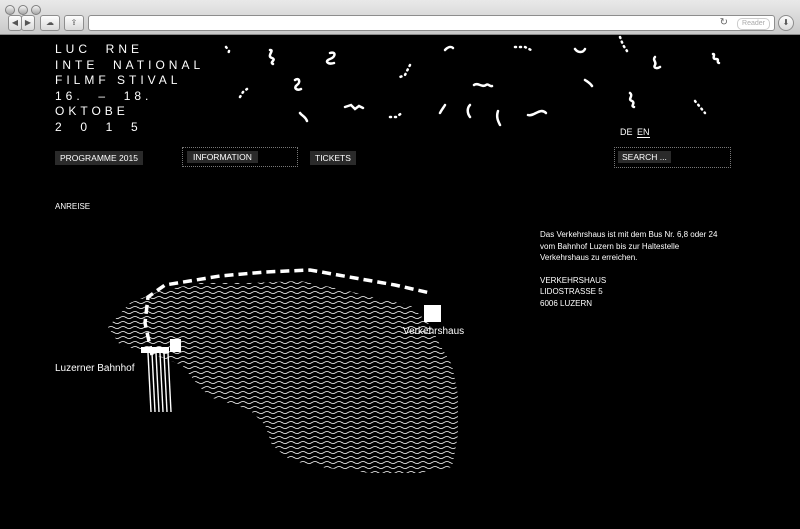  Describe the element at coordinates (434, 331) in the screenshot. I see `map-label-verkehrshaus: Verkehrshaus` at that location.